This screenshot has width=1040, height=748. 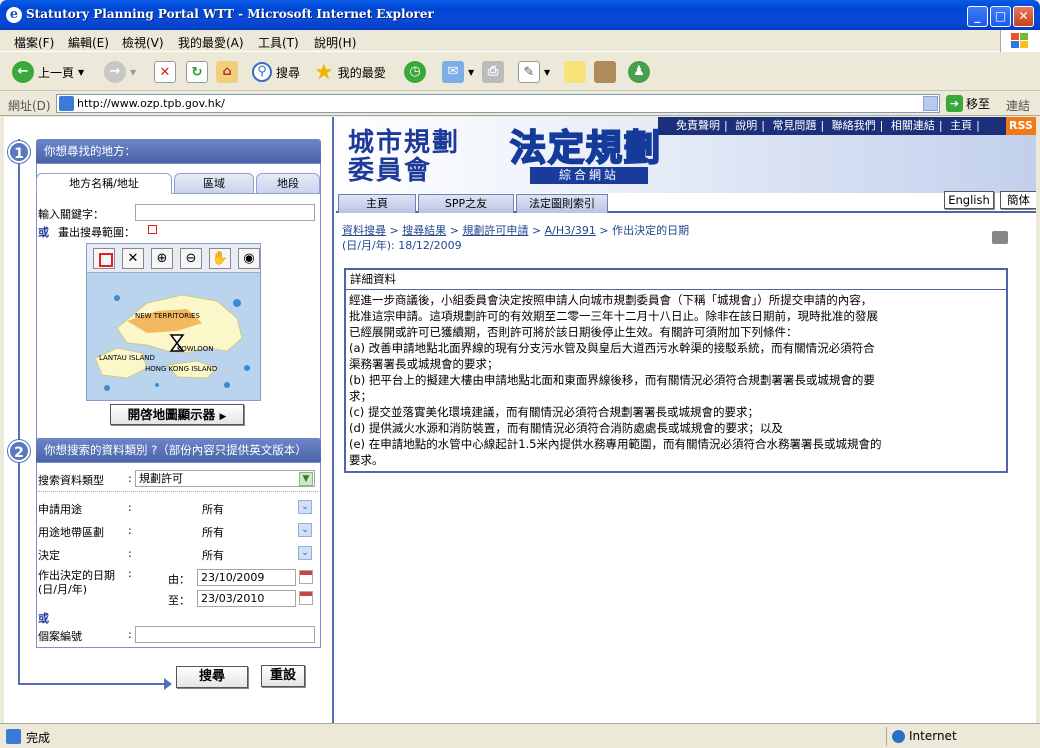 What do you see at coordinates (213, 555) in the screenshot?
I see `decision-value: 所有` at bounding box center [213, 555].